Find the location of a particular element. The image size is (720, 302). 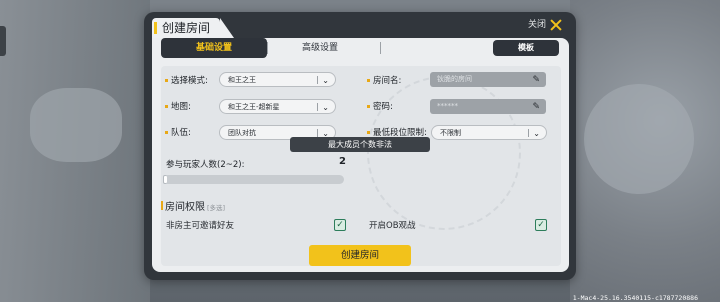

ob-spectate-checkbox: ✓ is located at coordinates (541, 225).